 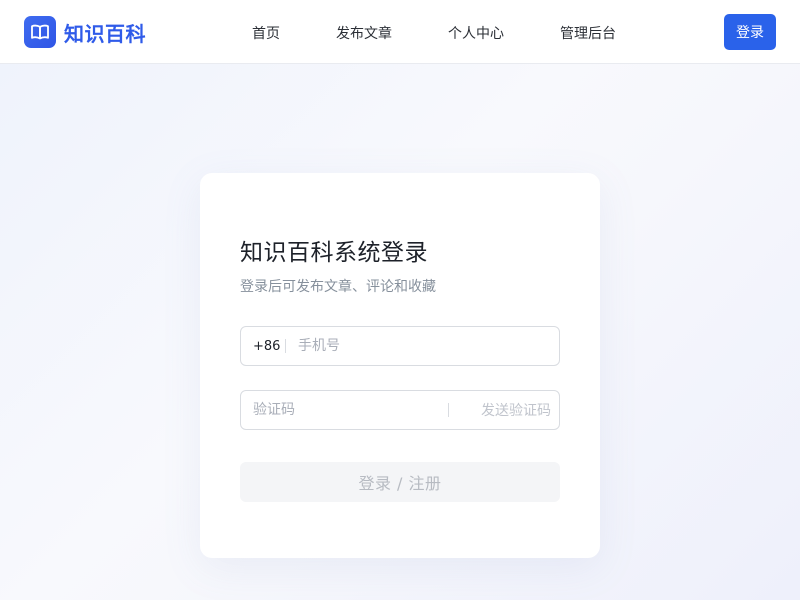 I want to click on country-code-prefix: +86, so click(x=263, y=346).